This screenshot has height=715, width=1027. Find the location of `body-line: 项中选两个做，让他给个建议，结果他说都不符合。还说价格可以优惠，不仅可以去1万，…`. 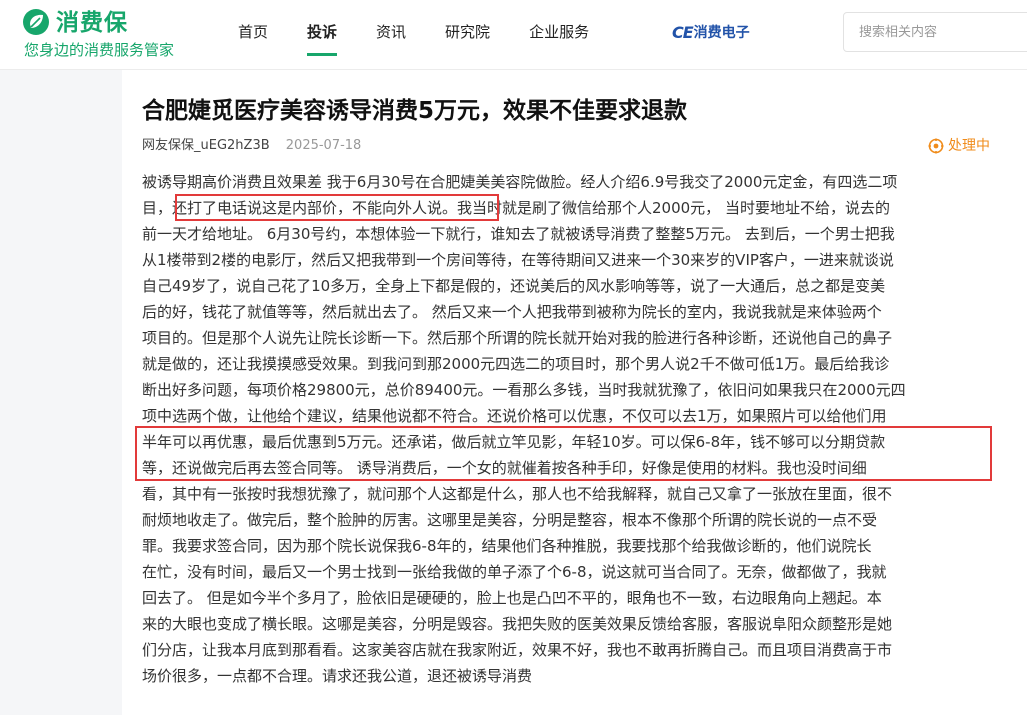

body-line: 项中选两个做，让他给个建议，结果他说都不符合。还说价格可以优惠，不仅可以去1万，… is located at coordinates (514, 416).